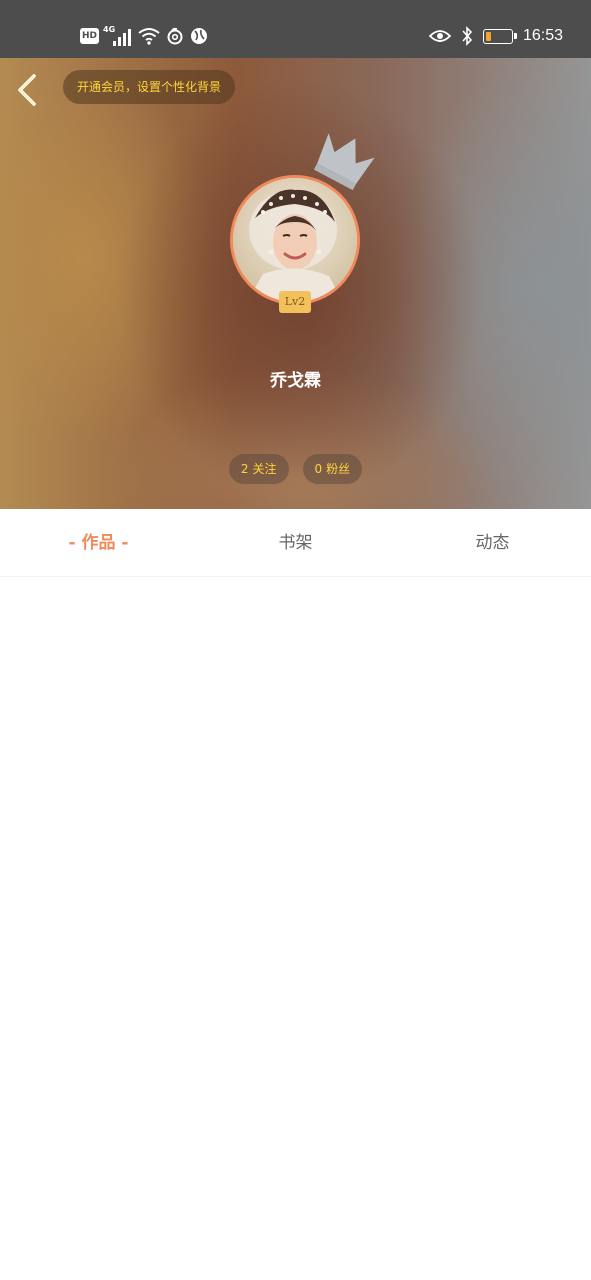 The image size is (591, 1280). What do you see at coordinates (488, 36) in the screenshot?
I see `battery-level-fill` at bounding box center [488, 36].